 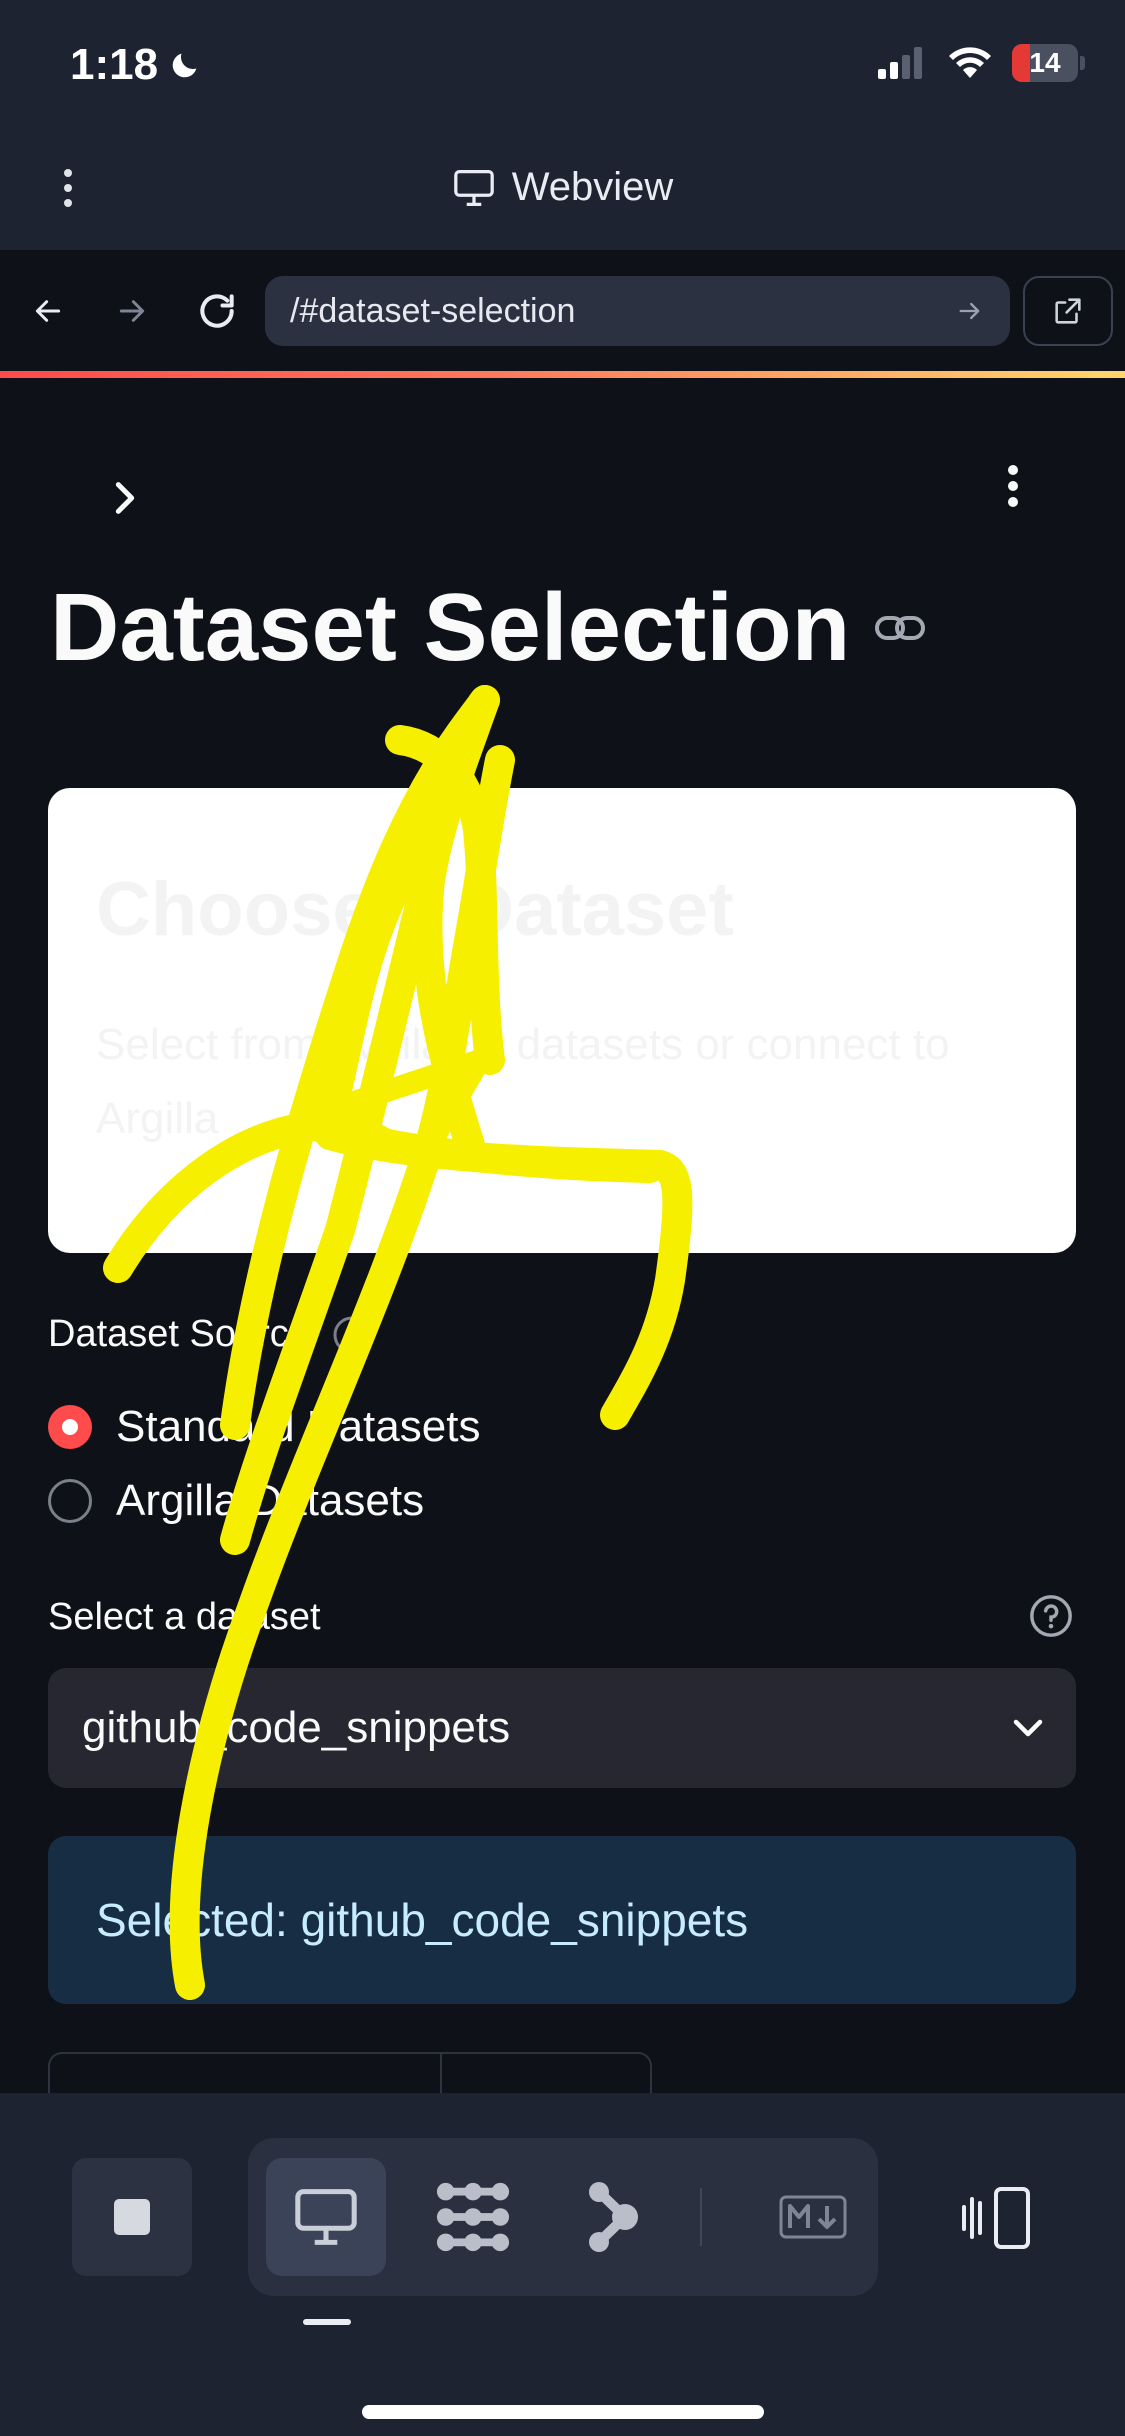 I want to click on link-icon, so click(x=900, y=628).